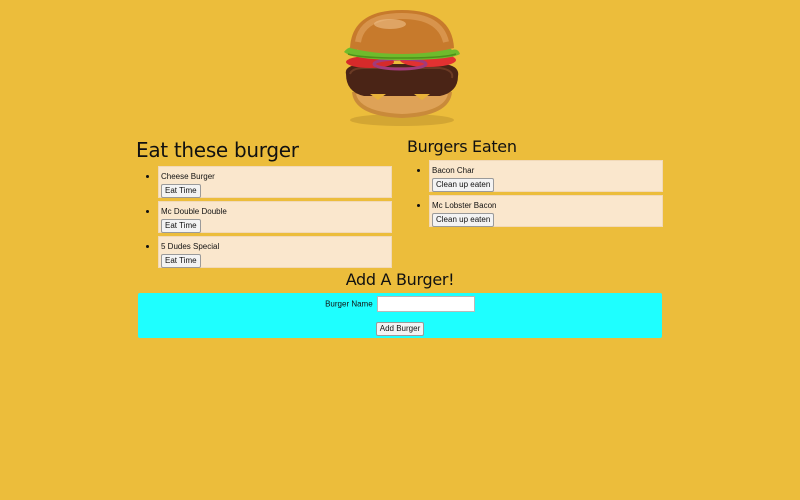 This screenshot has width=800, height=500. What do you see at coordinates (453, 170) in the screenshot?
I see `burger-name: Bacon Char` at bounding box center [453, 170].